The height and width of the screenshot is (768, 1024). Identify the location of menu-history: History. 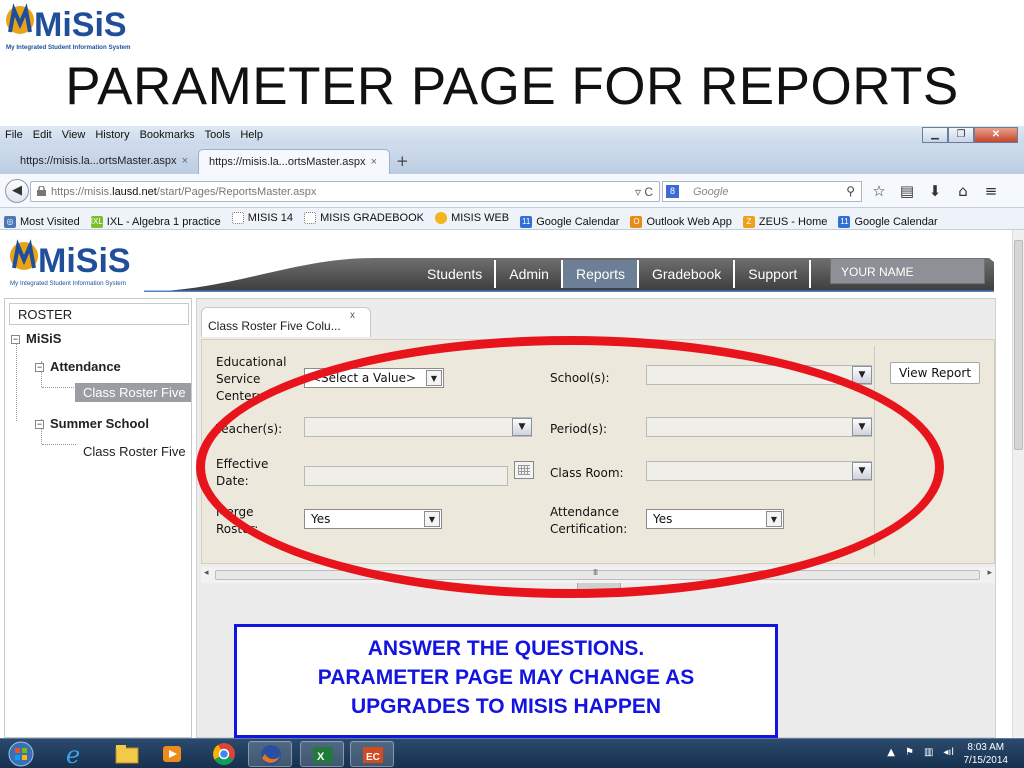
(112, 133).